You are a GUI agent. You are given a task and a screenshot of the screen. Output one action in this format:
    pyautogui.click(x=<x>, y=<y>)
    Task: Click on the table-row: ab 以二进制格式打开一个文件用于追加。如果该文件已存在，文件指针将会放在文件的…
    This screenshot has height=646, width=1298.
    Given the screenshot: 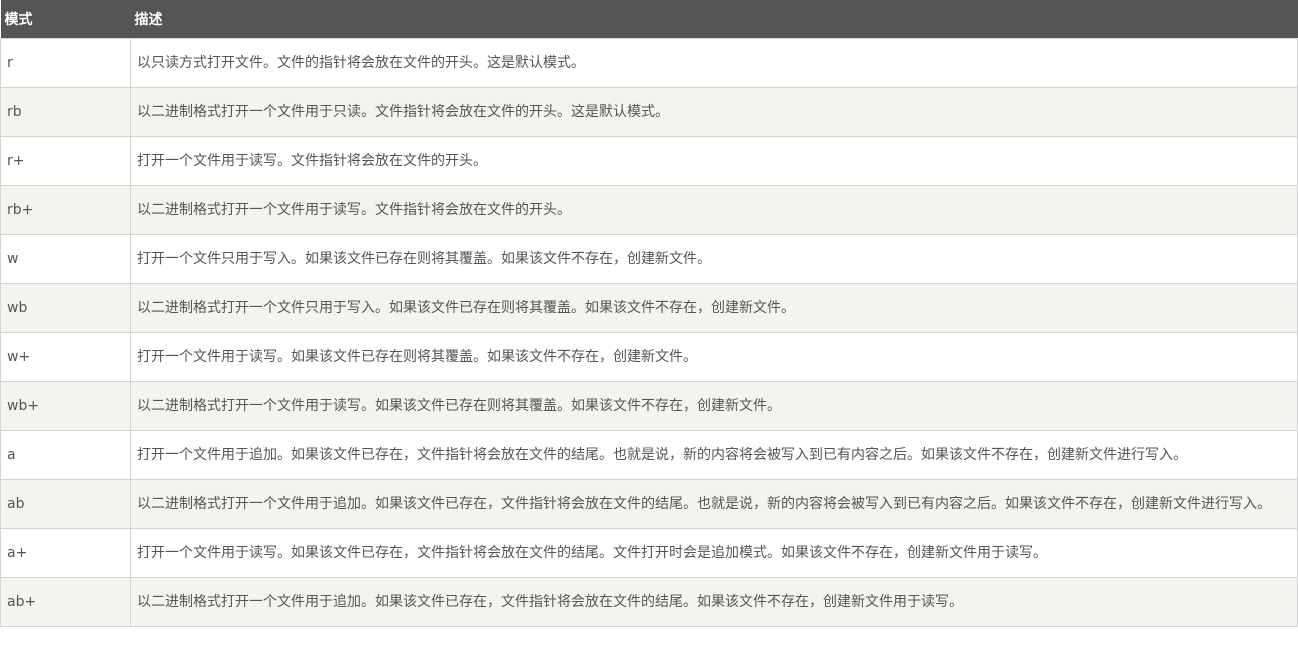 What is the action you would take?
    pyautogui.click(x=649, y=504)
    